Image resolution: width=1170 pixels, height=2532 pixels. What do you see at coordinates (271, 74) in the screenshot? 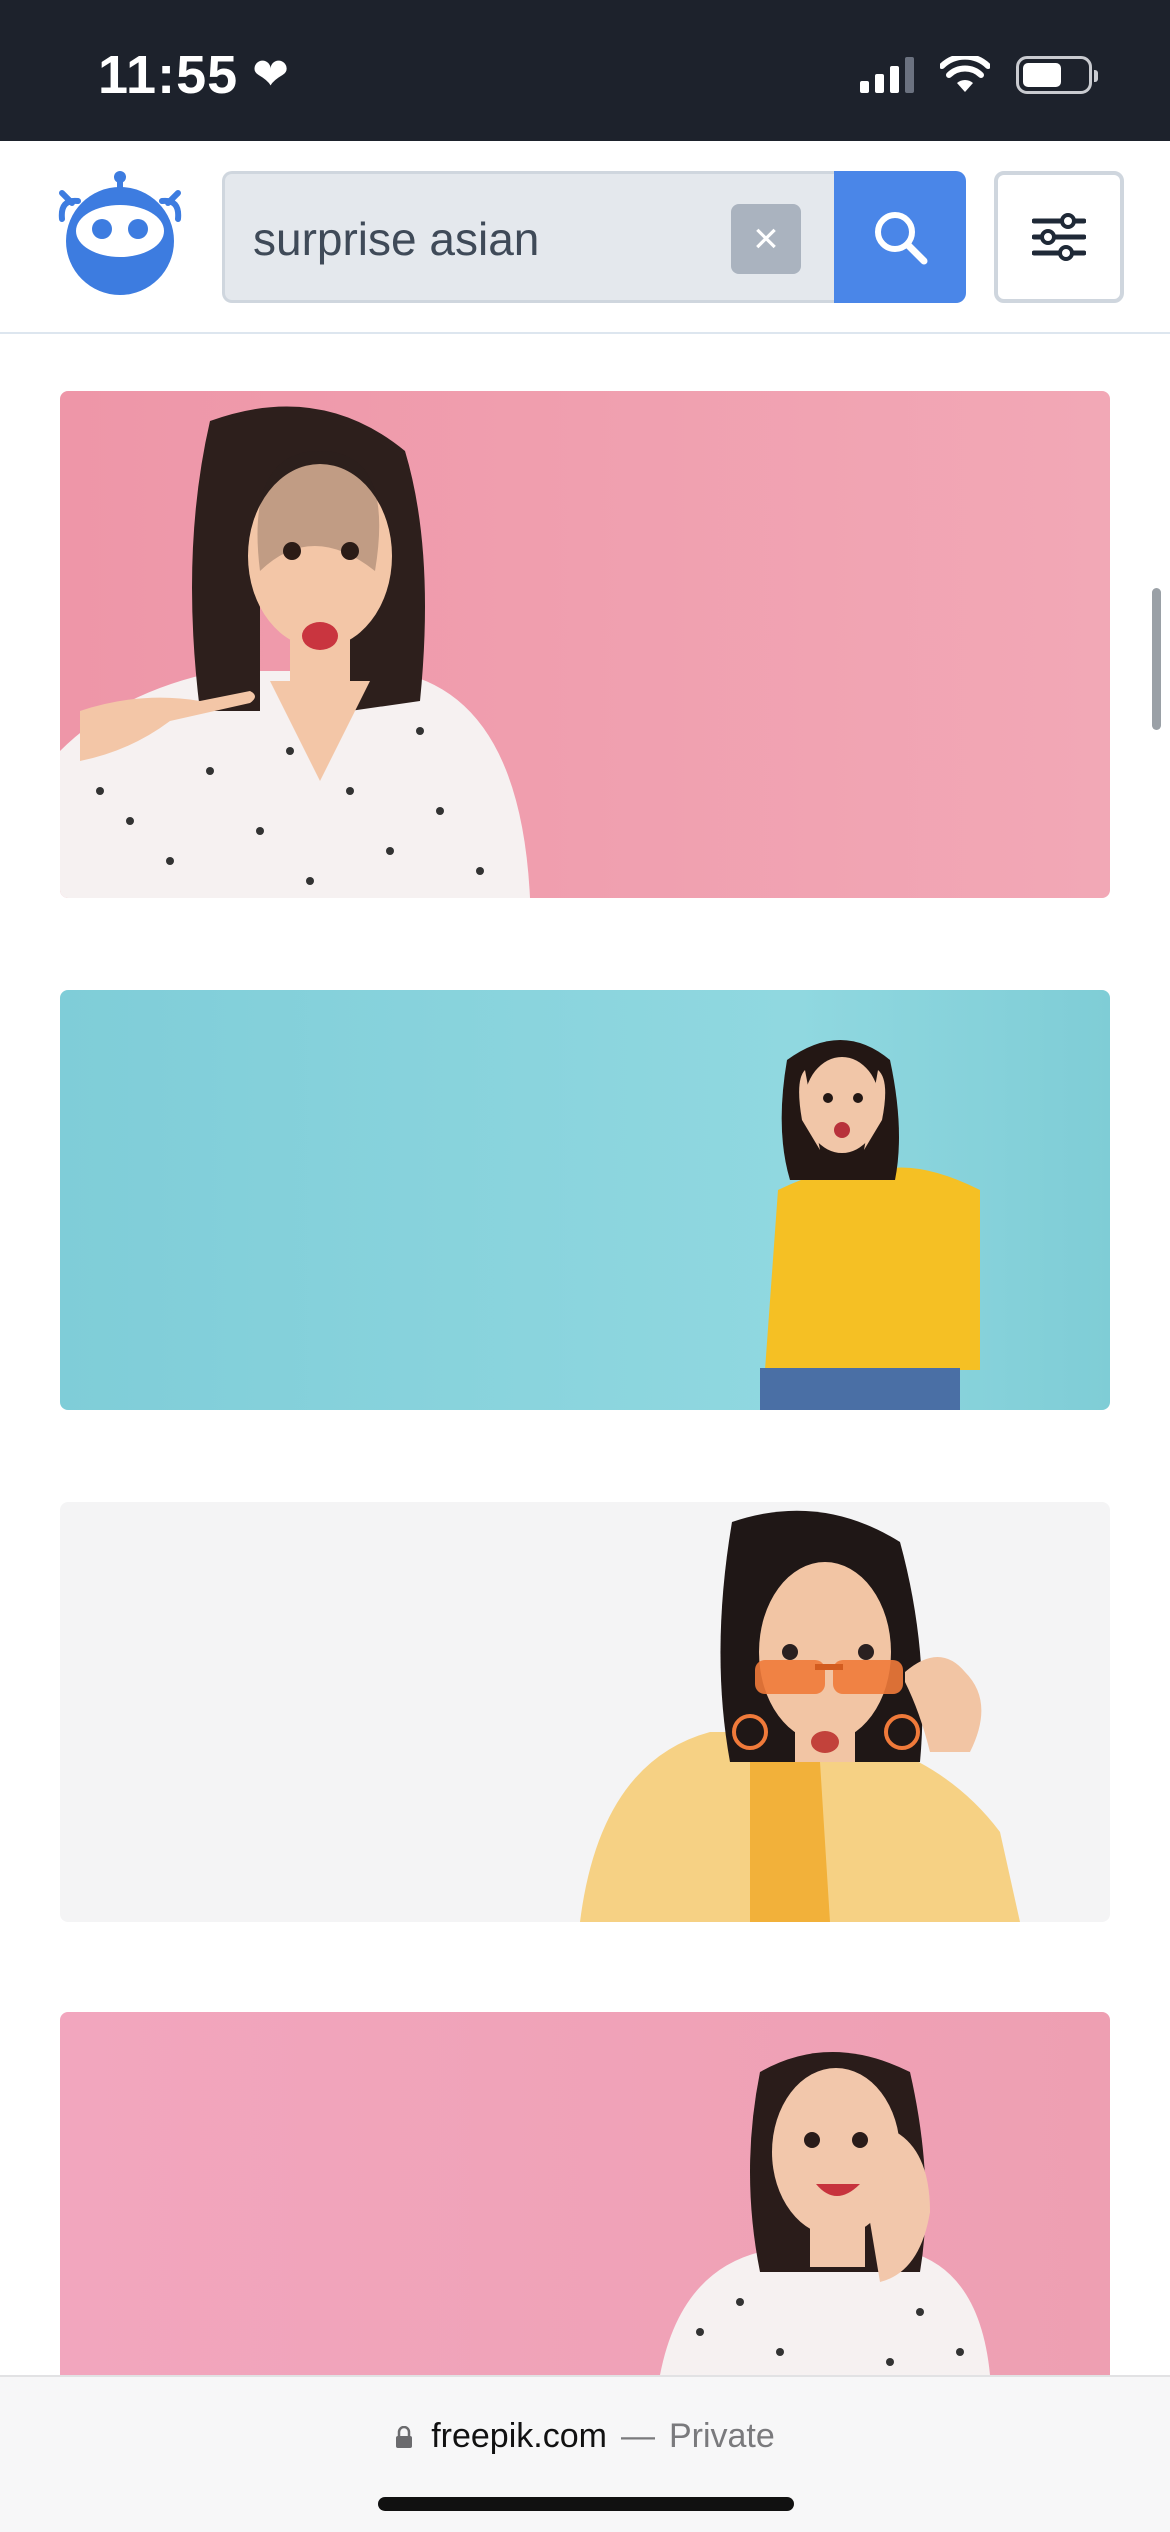
I see `heart-icon: ❤` at bounding box center [271, 74].